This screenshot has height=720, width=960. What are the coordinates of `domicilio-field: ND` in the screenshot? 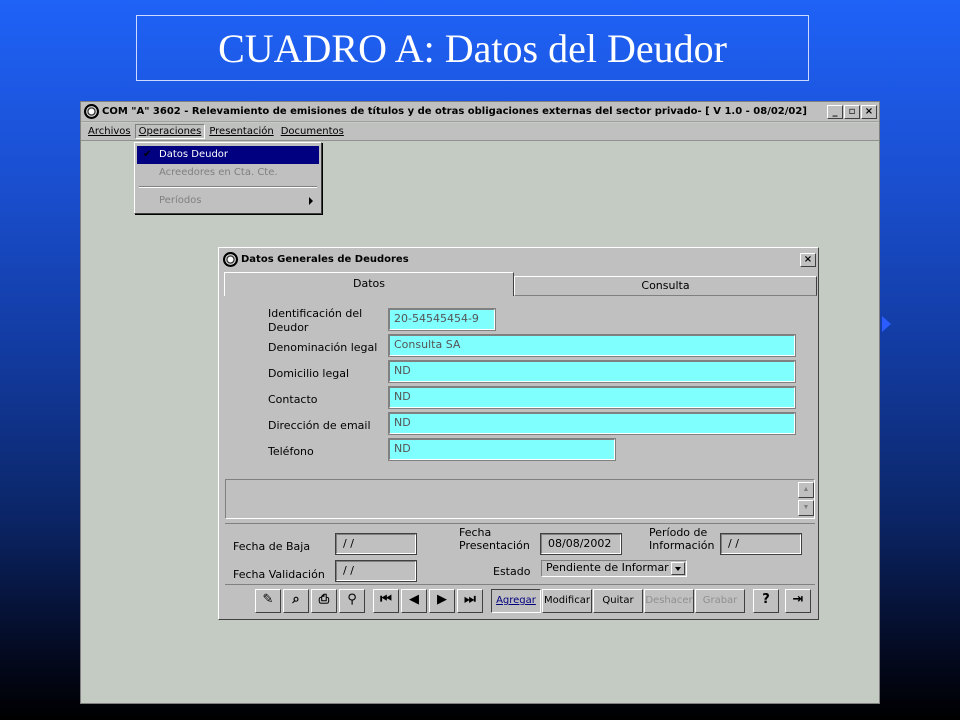 It's located at (592, 371).